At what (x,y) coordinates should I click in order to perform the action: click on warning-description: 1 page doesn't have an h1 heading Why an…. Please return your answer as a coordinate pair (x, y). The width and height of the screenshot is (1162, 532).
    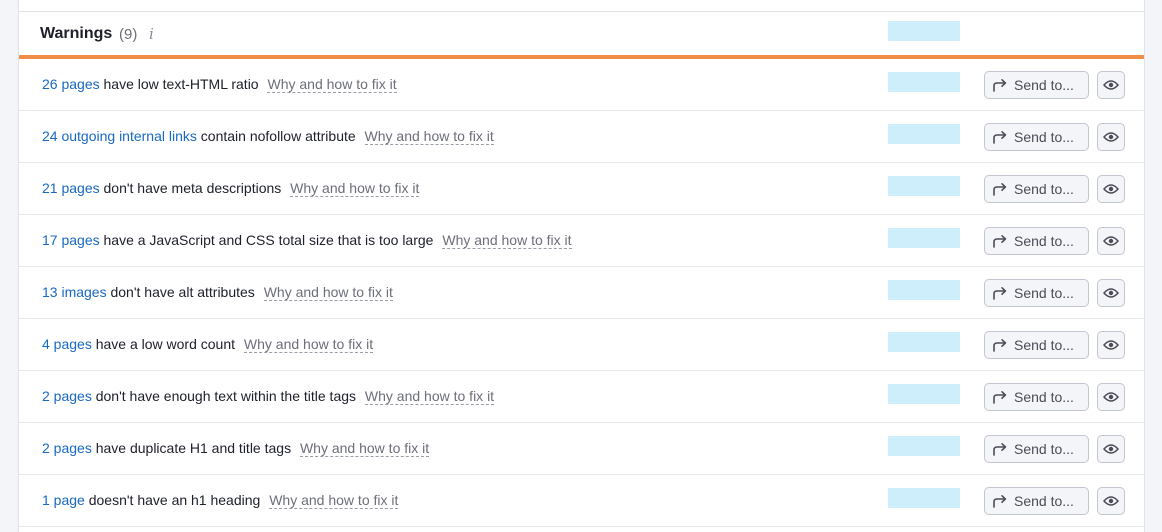
    Looking at the image, I should click on (220, 500).